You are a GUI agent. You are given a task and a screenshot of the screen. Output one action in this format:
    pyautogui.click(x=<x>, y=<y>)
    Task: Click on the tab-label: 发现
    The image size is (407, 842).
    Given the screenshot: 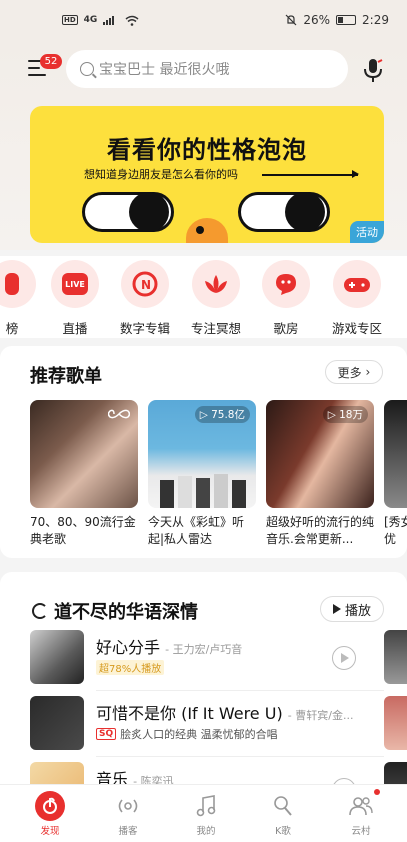 What is the action you would take?
    pyautogui.click(x=50, y=831)
    